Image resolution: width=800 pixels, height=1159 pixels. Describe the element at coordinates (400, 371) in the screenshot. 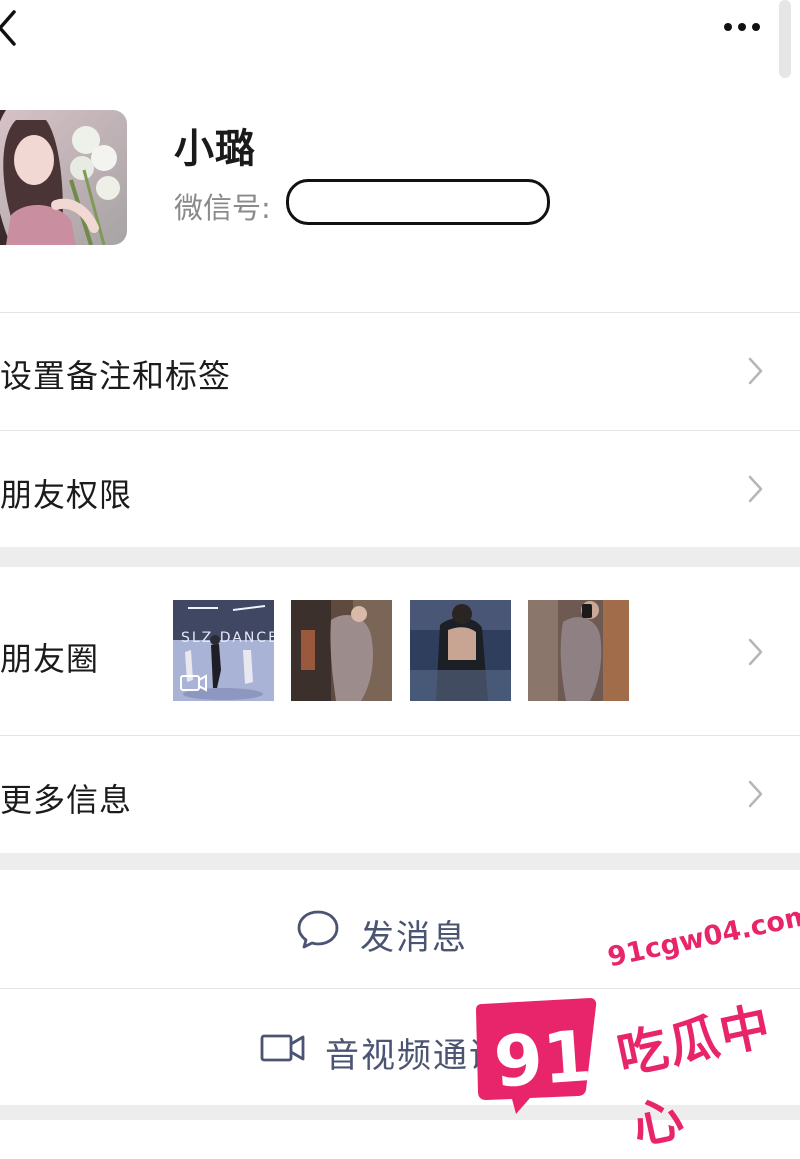

I see `menu-row-remark: 设置备注和标签` at that location.